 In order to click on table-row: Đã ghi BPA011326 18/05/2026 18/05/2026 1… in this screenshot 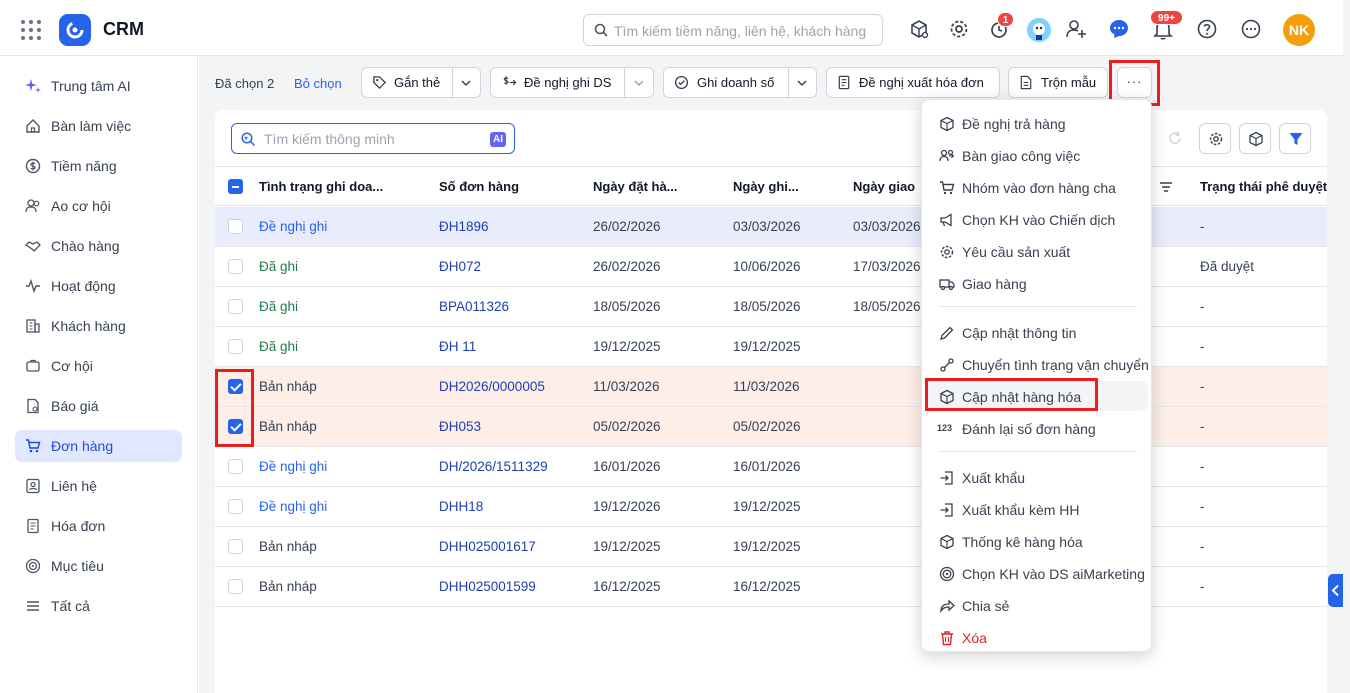, I will do `click(771, 307)`.